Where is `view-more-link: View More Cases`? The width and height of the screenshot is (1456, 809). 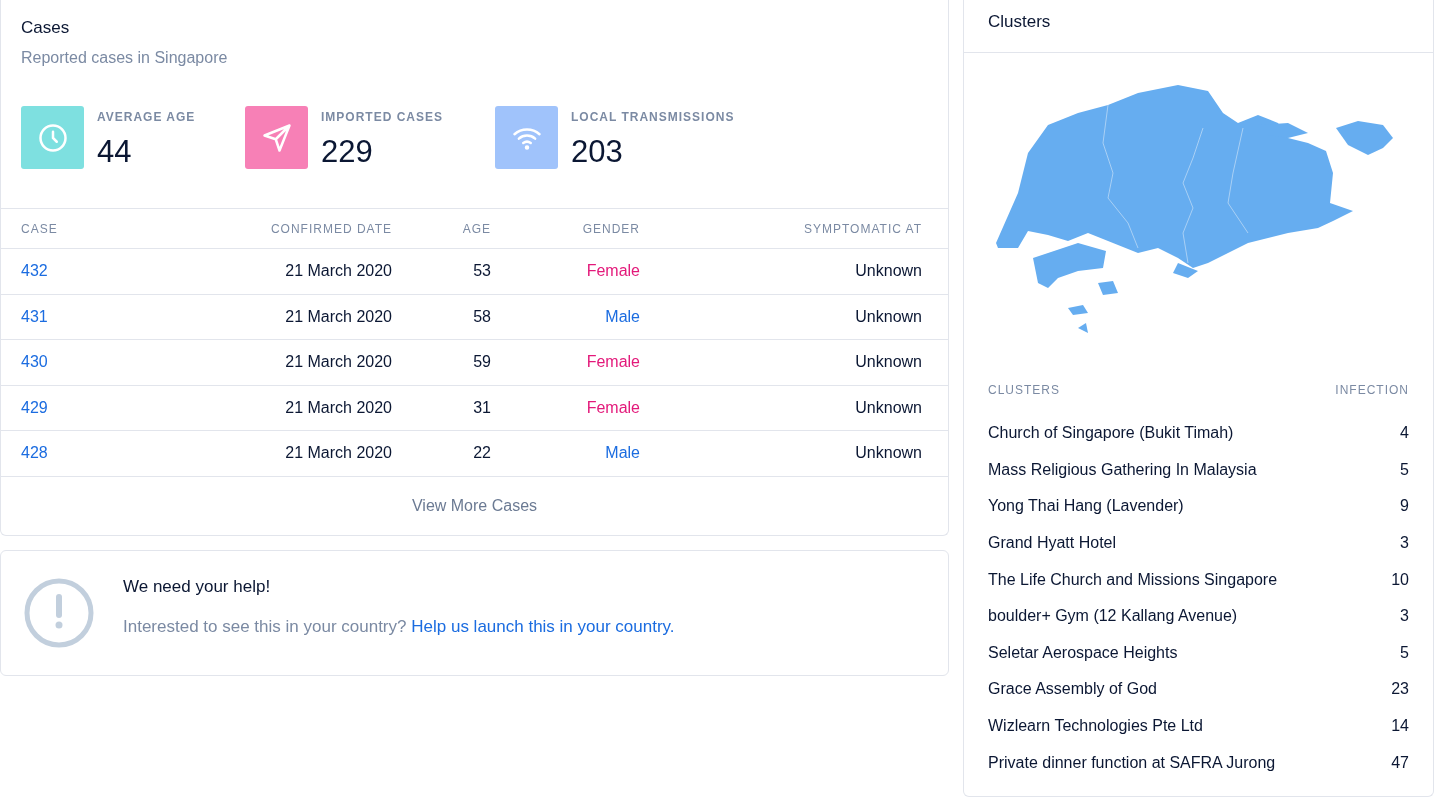
view-more-link: View More Cases is located at coordinates (474, 505).